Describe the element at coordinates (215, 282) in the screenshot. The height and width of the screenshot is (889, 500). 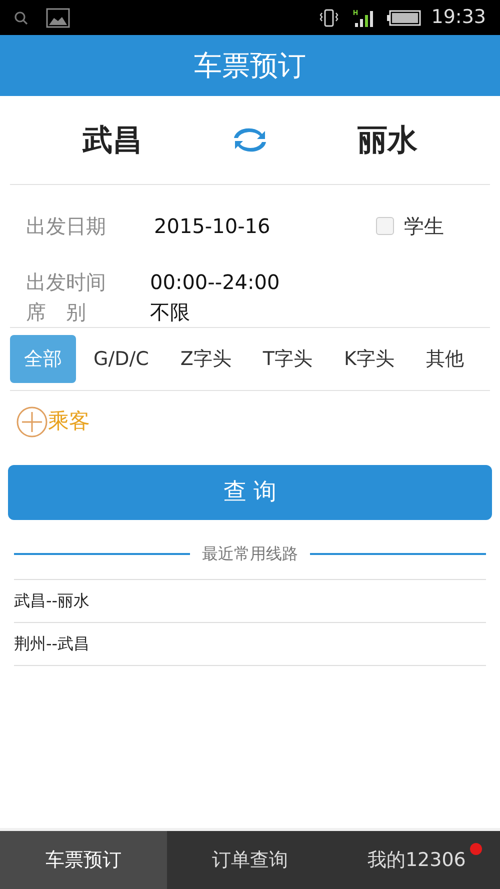
I see `time-value: 00:00--24:00` at that location.